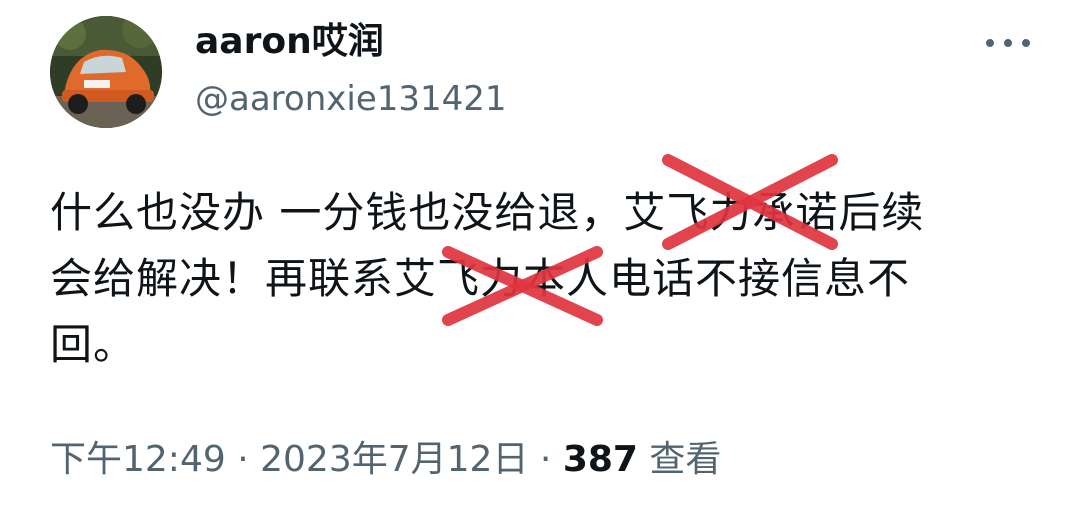  I want to click on more-options-icon, so click(1008, 43).